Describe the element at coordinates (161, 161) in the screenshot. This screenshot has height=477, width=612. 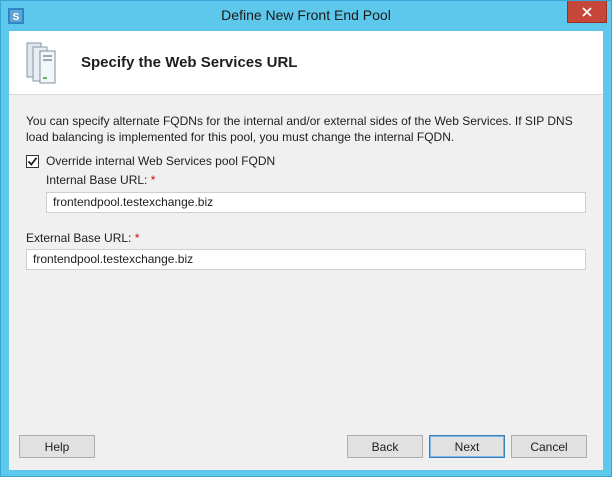
I see `override-checkbox-label: Override internal Web Services pool FQDN` at that location.